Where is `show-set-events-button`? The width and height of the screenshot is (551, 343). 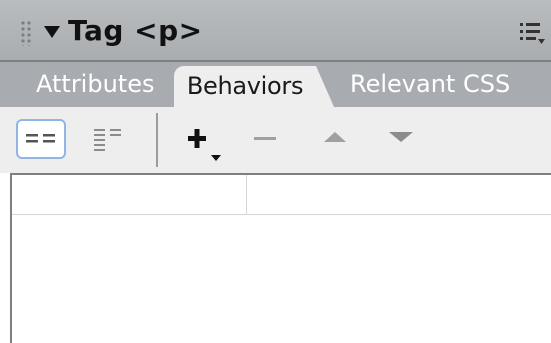
show-set-events-button is located at coordinates (41, 139).